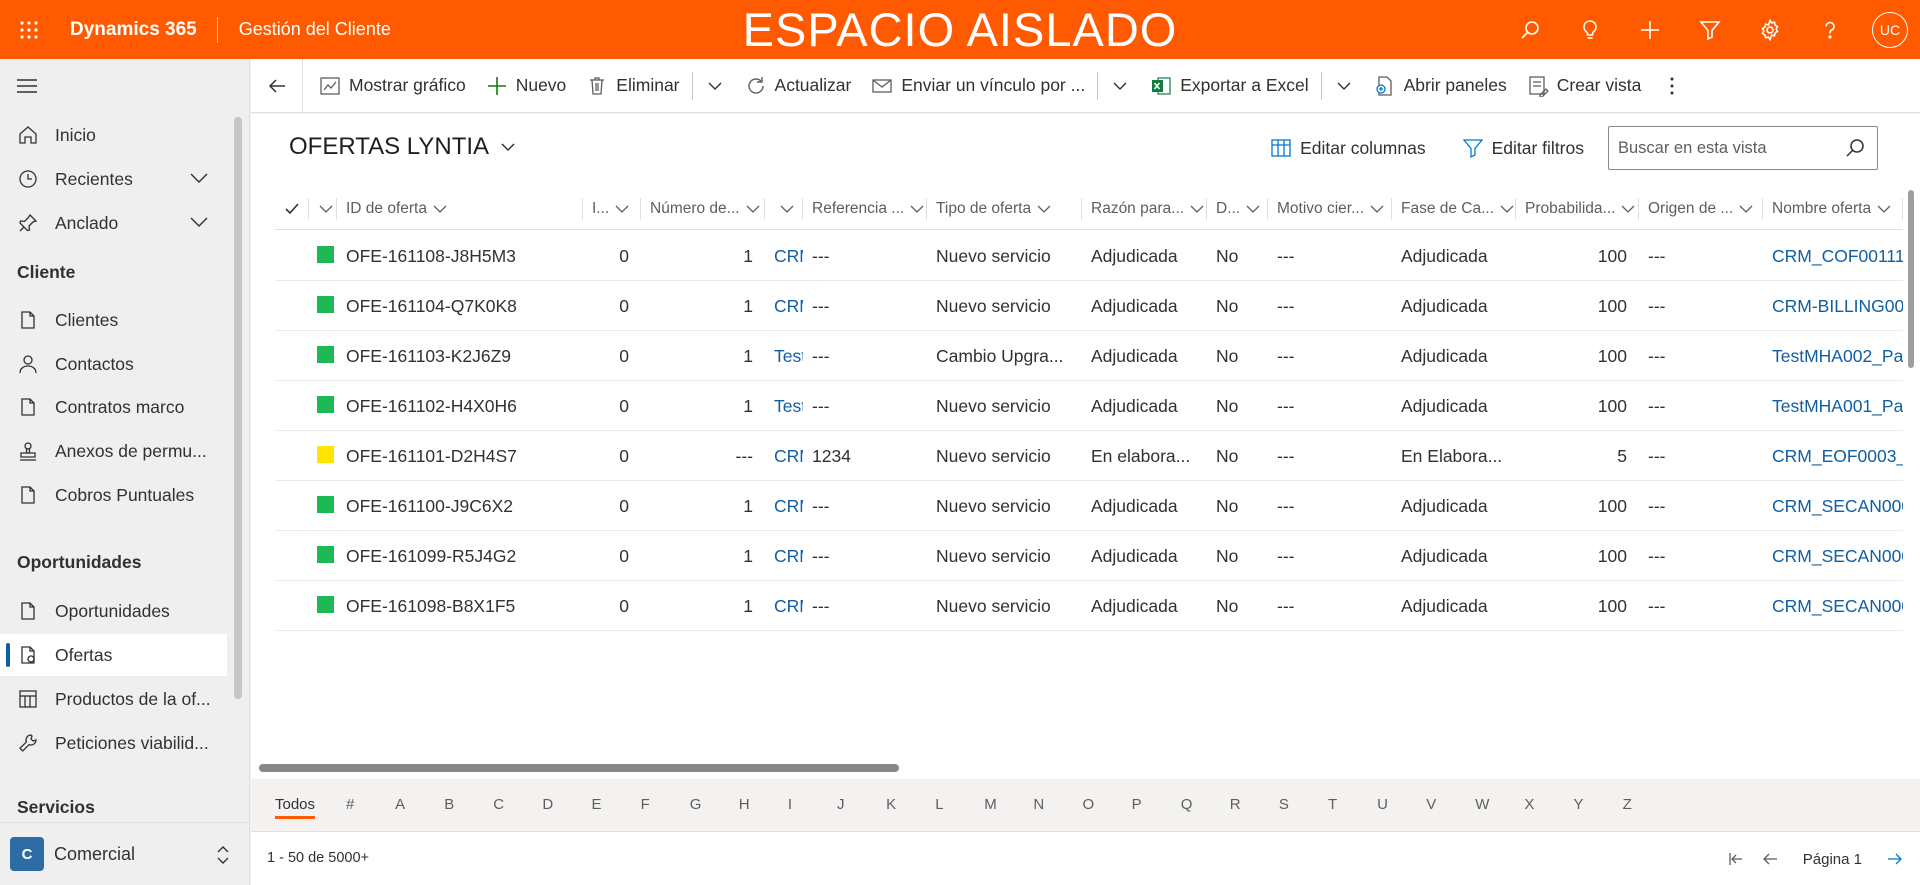 This screenshot has height=885, width=1920. What do you see at coordinates (437, 556) in the screenshot?
I see `cell-id: OFE-161099-R5J4G2` at bounding box center [437, 556].